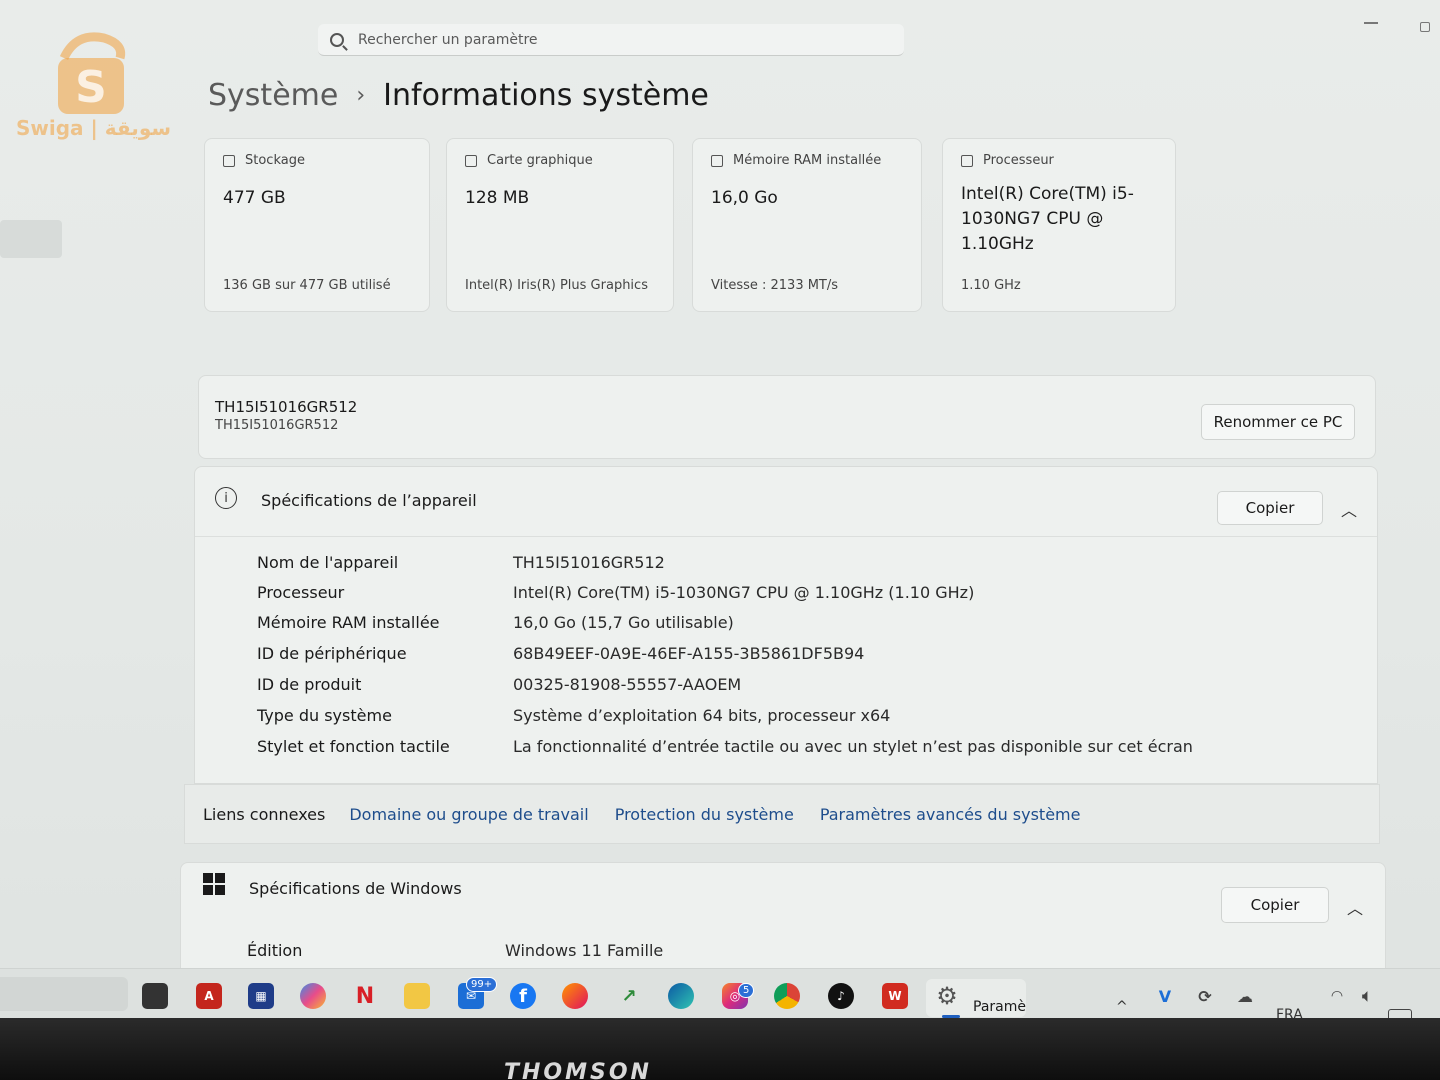 This screenshot has height=1080, width=1440. What do you see at coordinates (64, 994) in the screenshot?
I see `taskbar-search` at bounding box center [64, 994].